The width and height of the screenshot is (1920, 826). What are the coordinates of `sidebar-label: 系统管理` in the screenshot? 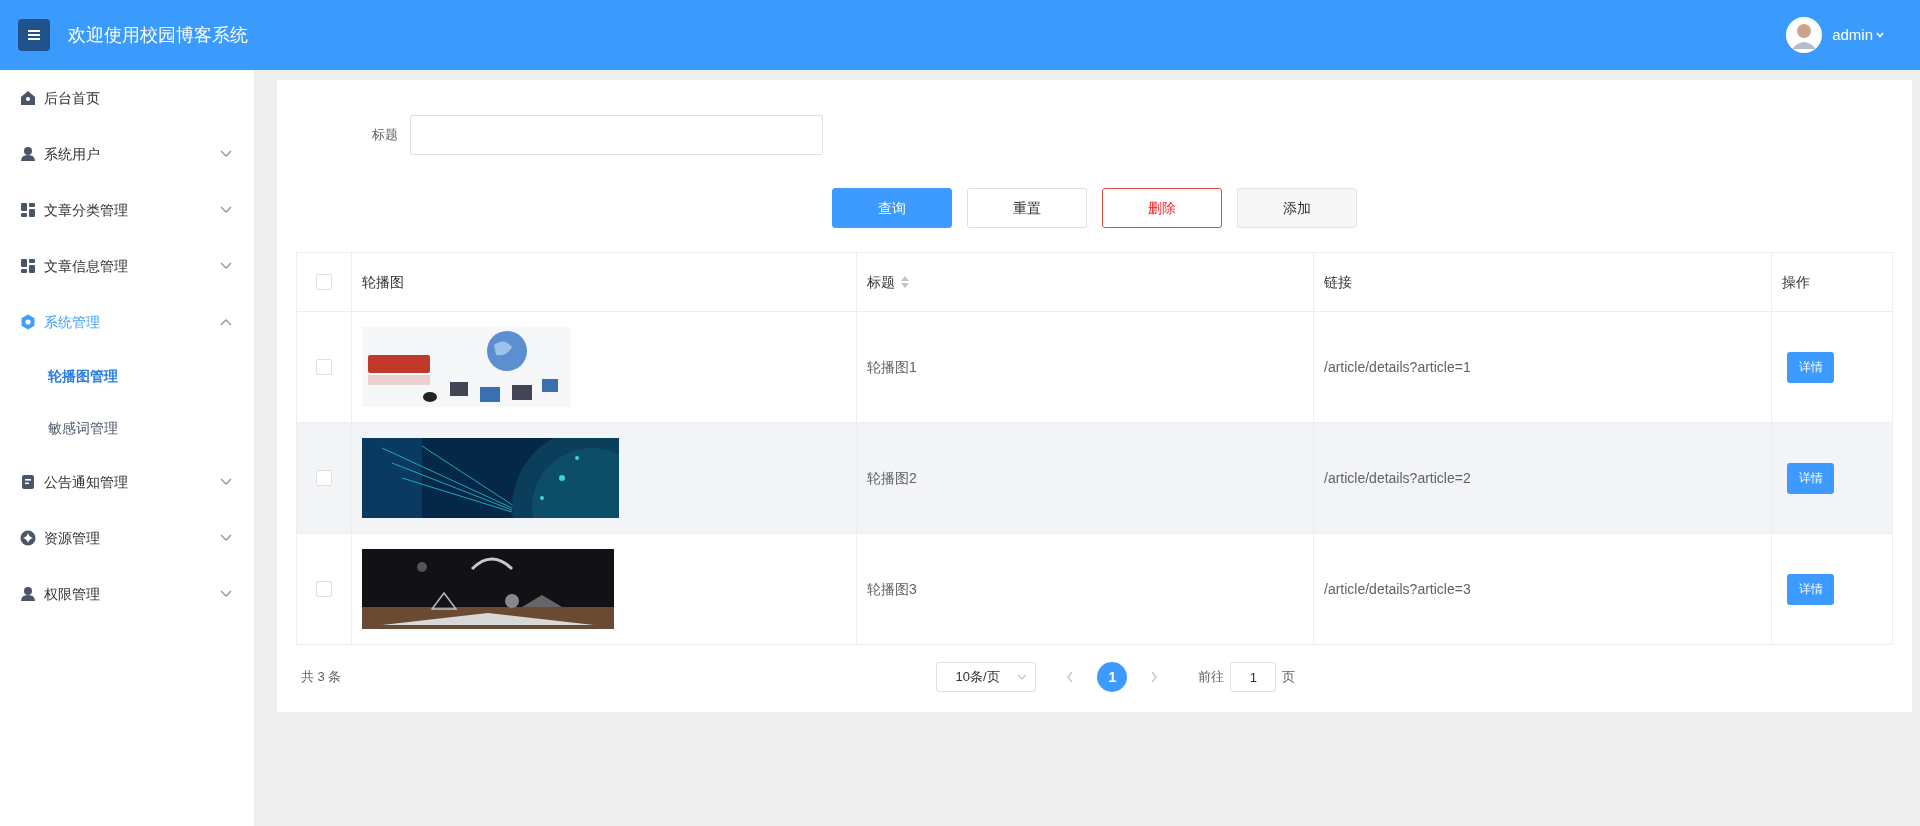 It's located at (72, 322).